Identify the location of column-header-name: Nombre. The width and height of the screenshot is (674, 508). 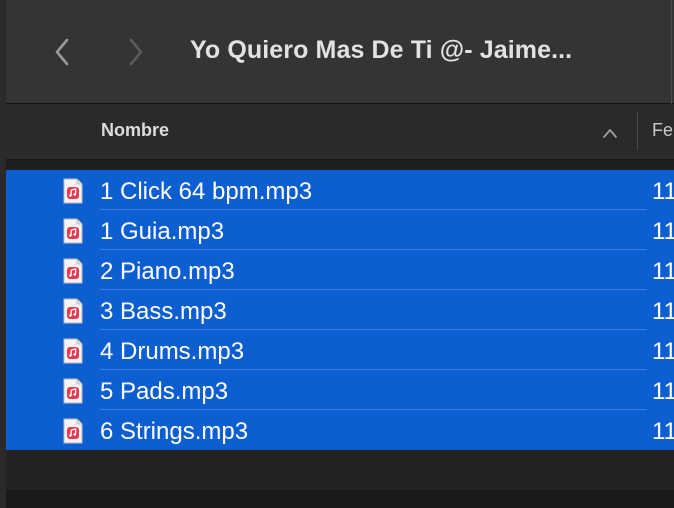
(135, 130).